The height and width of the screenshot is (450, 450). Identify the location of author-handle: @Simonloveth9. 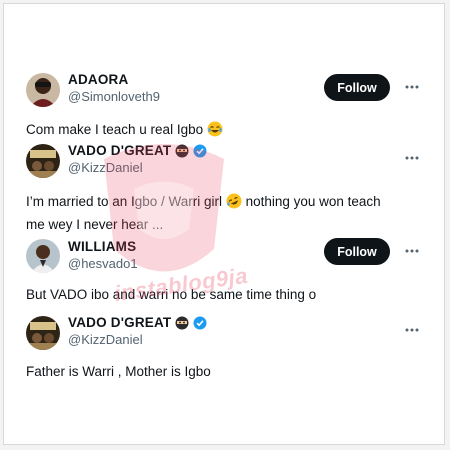
(114, 96).